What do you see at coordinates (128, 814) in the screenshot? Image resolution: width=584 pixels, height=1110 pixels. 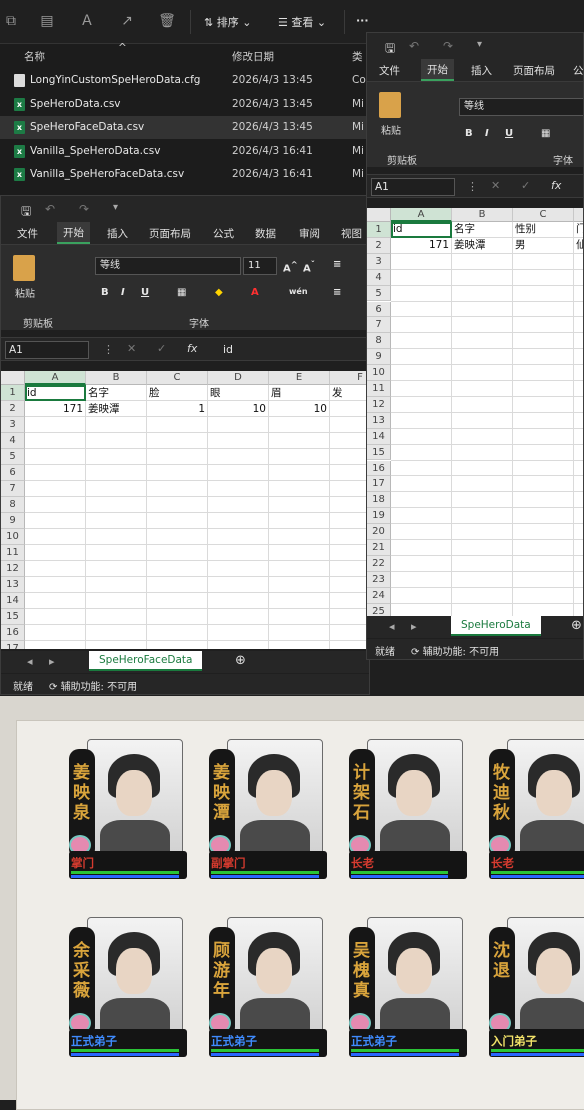 I see `member-card: 姜映泉 掌门` at bounding box center [128, 814].